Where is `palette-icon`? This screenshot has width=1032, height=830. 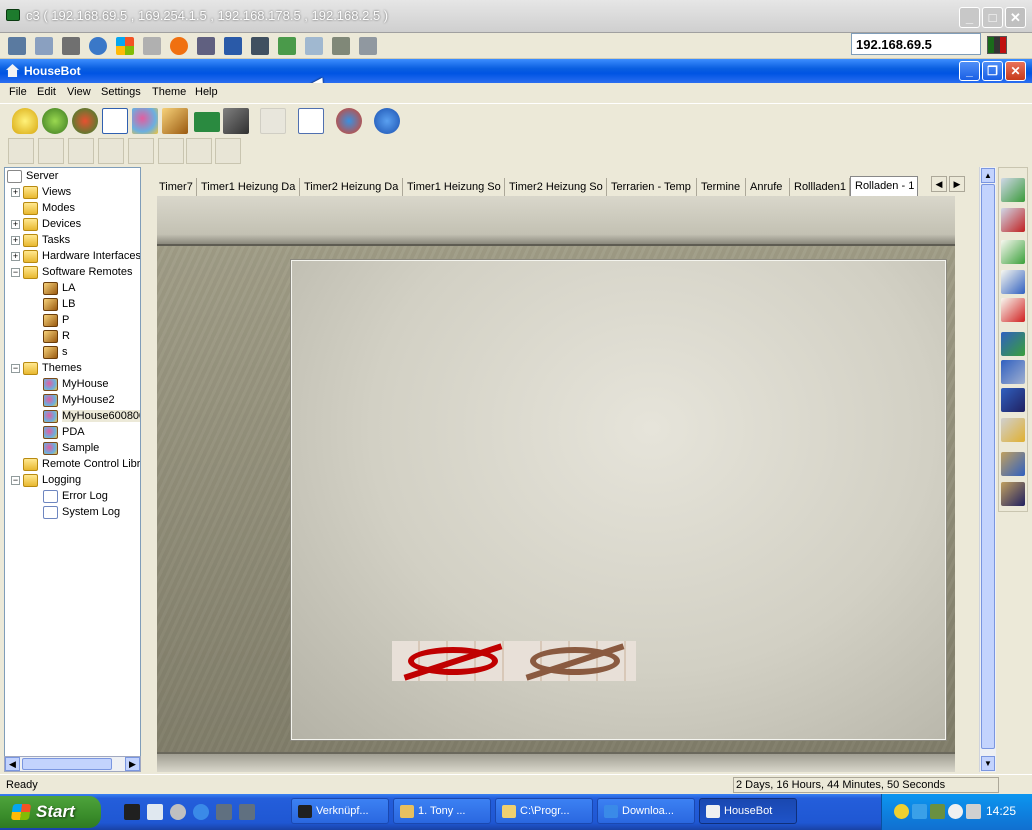
palette-icon is located at coordinates (145, 121).